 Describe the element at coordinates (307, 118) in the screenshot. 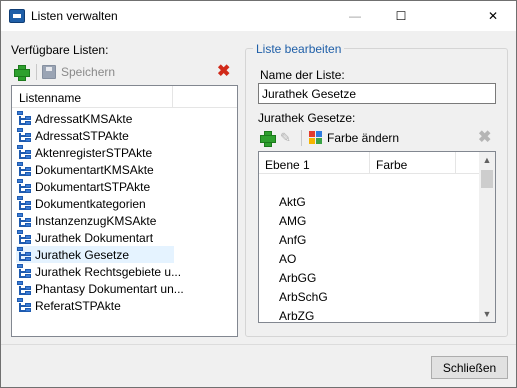

I see `laws-label: Jurathek Gesetze:` at that location.